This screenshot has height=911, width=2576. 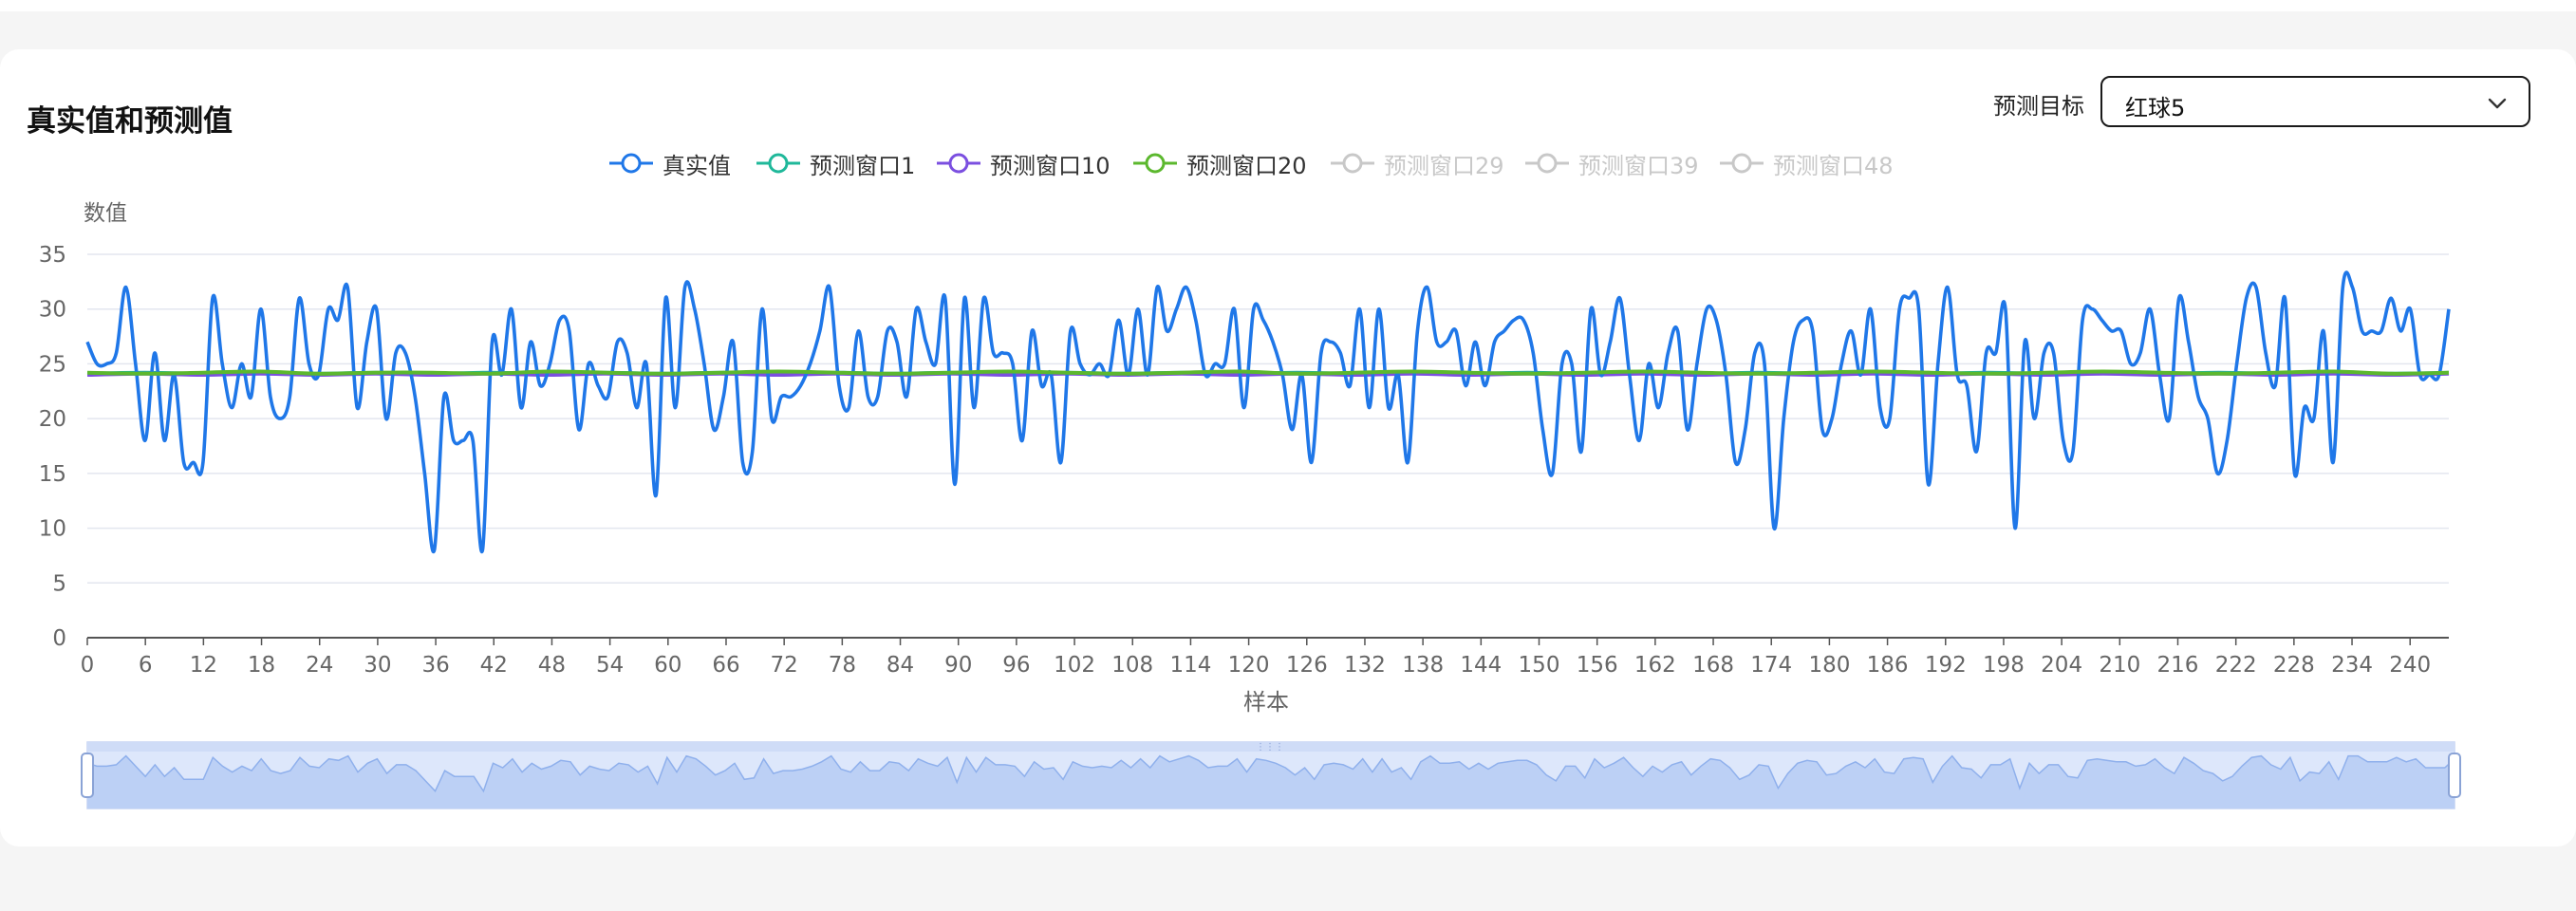 What do you see at coordinates (785, 665) in the screenshot?
I see `x-tick-label: 72` at bounding box center [785, 665].